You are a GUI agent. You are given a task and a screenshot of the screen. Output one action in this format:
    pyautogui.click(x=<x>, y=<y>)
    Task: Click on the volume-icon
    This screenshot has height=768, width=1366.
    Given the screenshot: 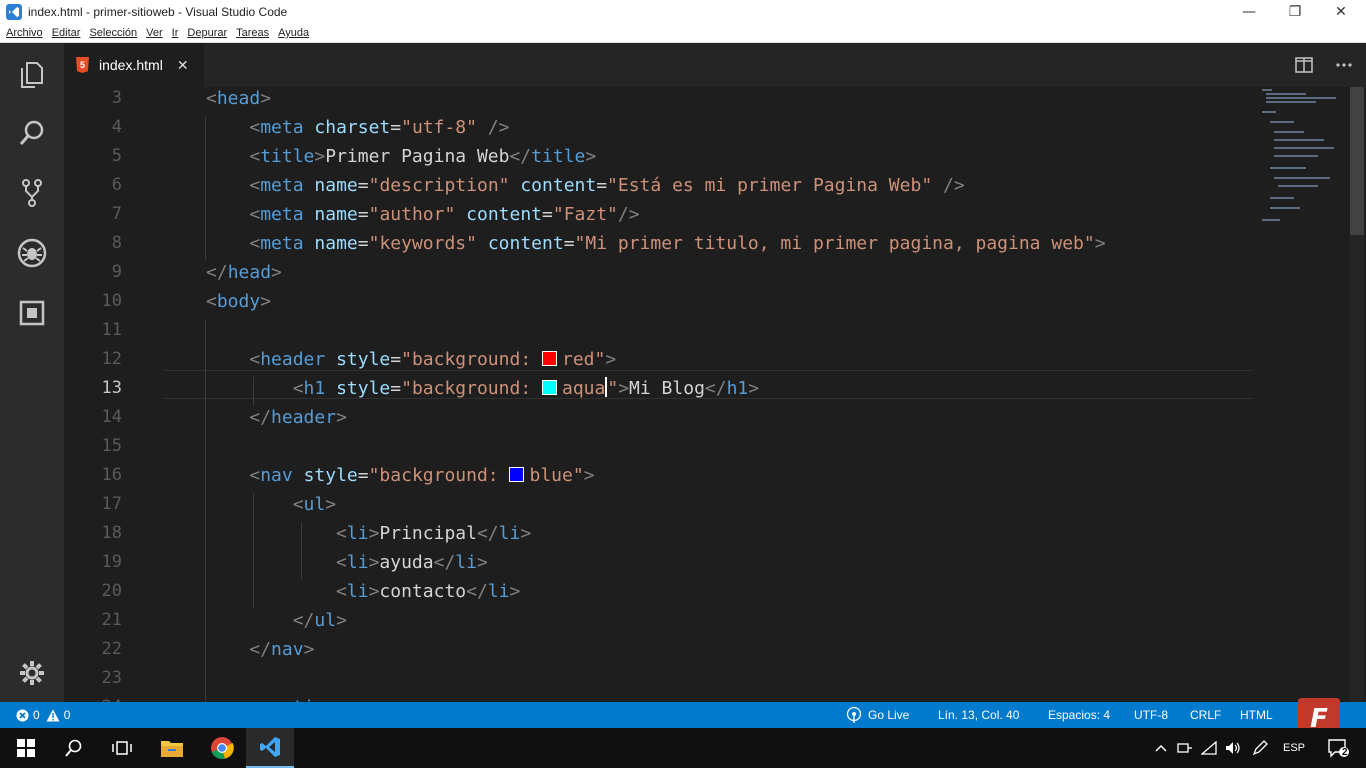 What is the action you would take?
    pyautogui.click(x=1233, y=748)
    